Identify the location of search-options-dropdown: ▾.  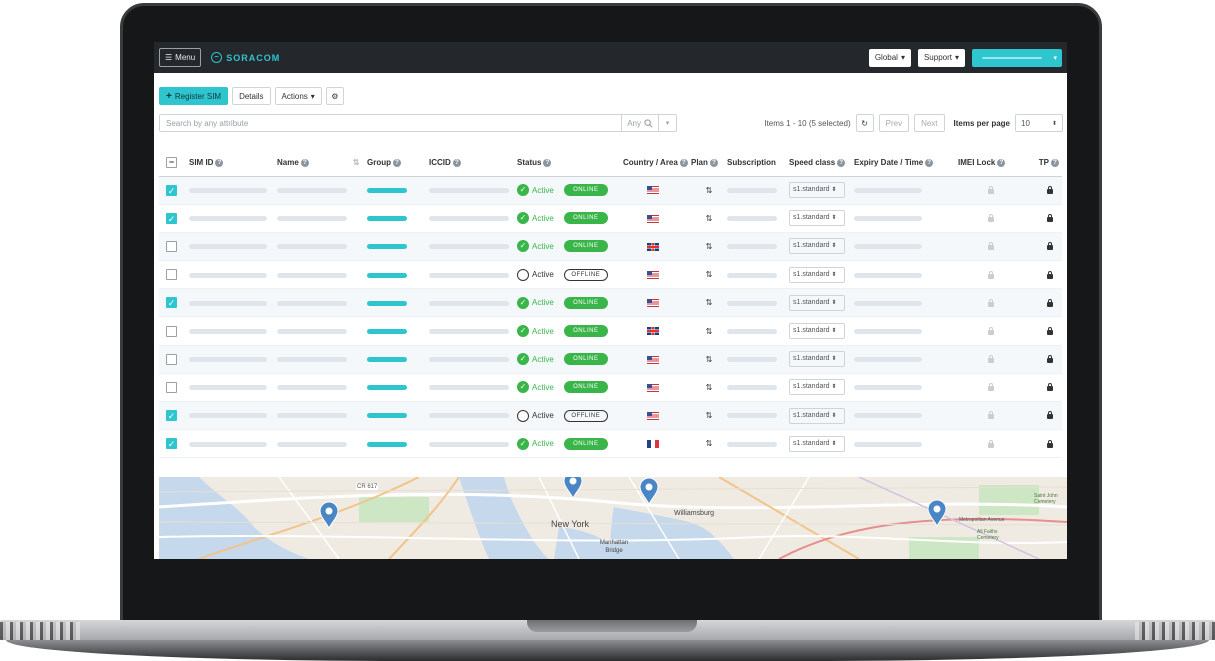
(667, 123).